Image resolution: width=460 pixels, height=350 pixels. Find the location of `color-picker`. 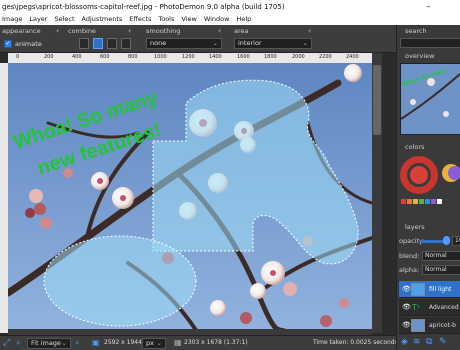

color-picker is located at coordinates (429, 187).